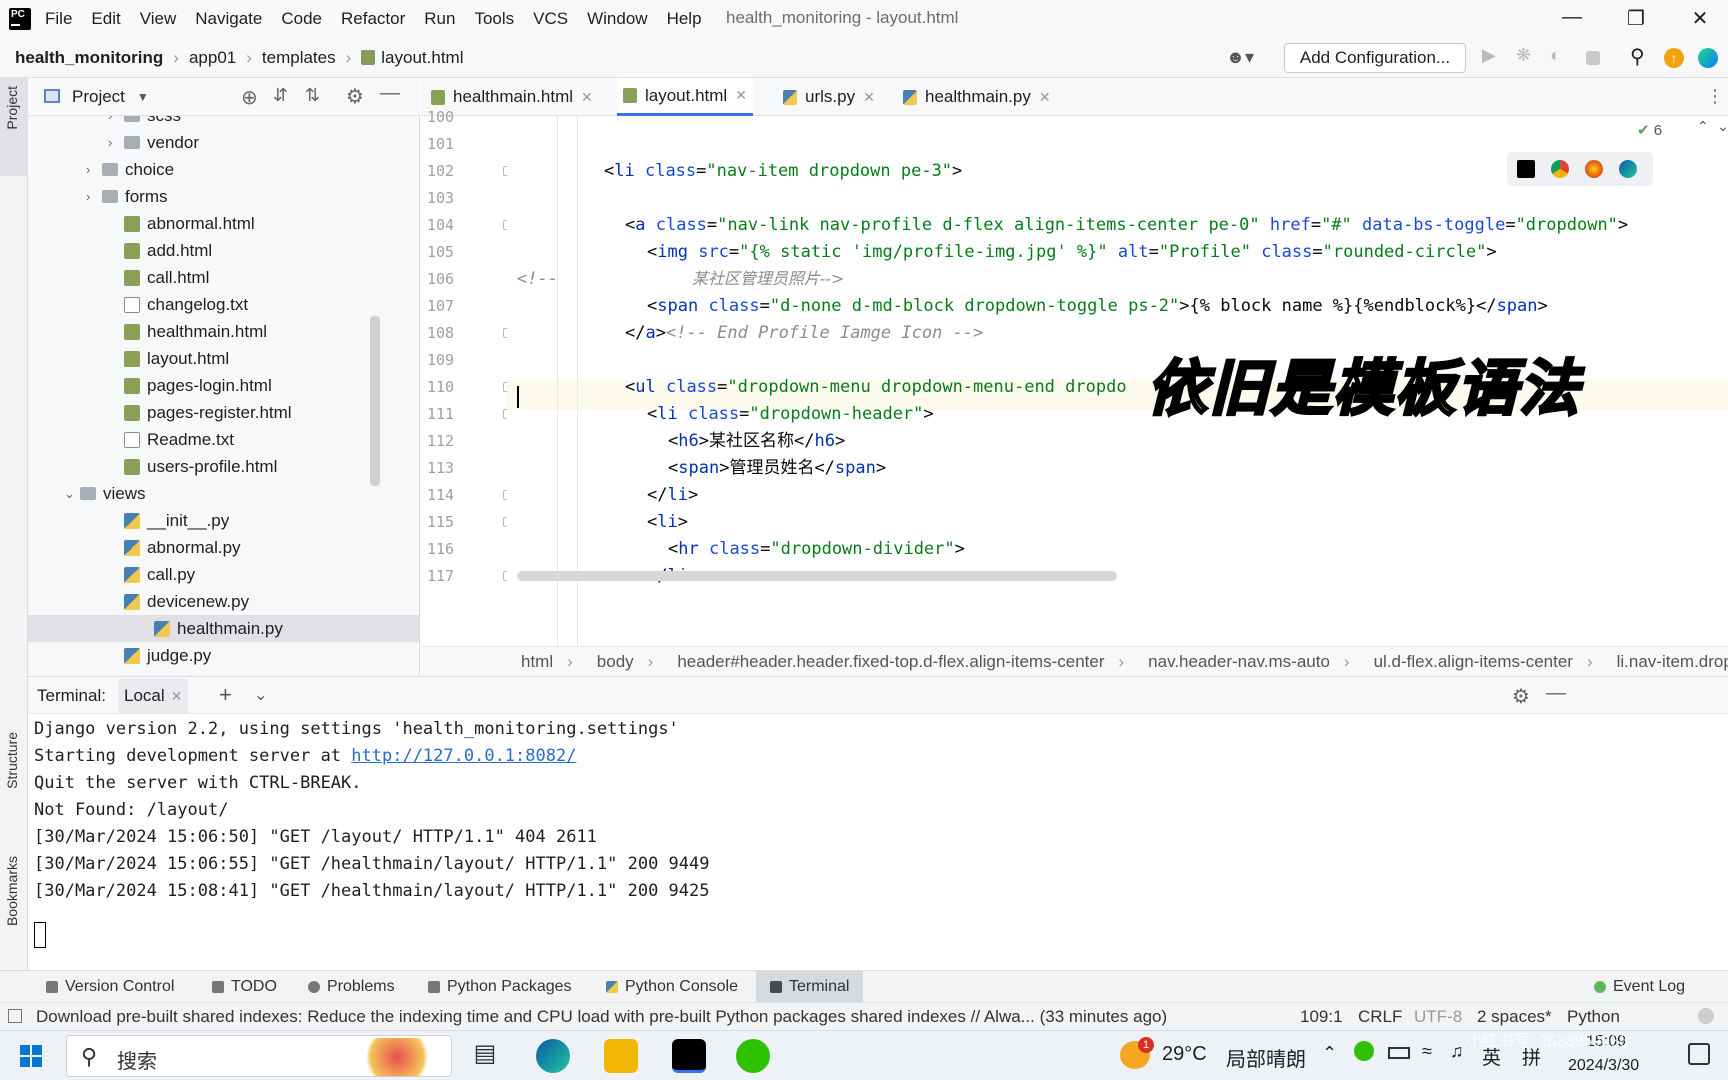 The height and width of the screenshot is (1080, 1728). Describe the element at coordinates (105, 493) in the screenshot. I see `tree-item-views: ⌄ views` at that location.